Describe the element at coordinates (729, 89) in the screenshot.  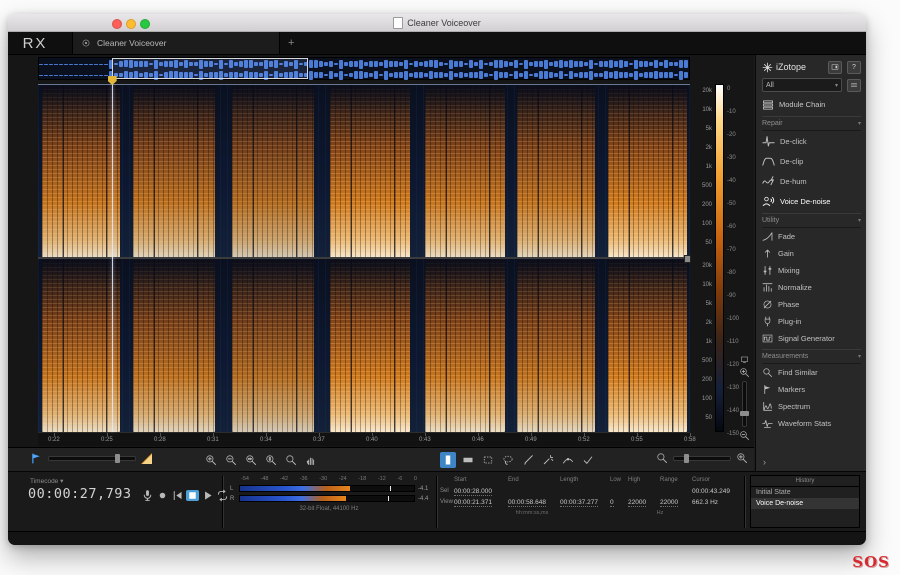
I see `db-label: 0` at that location.